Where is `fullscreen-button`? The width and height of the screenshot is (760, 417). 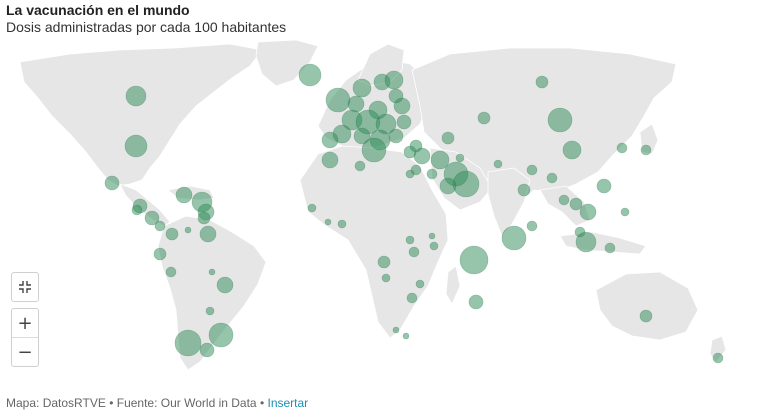
fullscreen-button is located at coordinates (25, 287).